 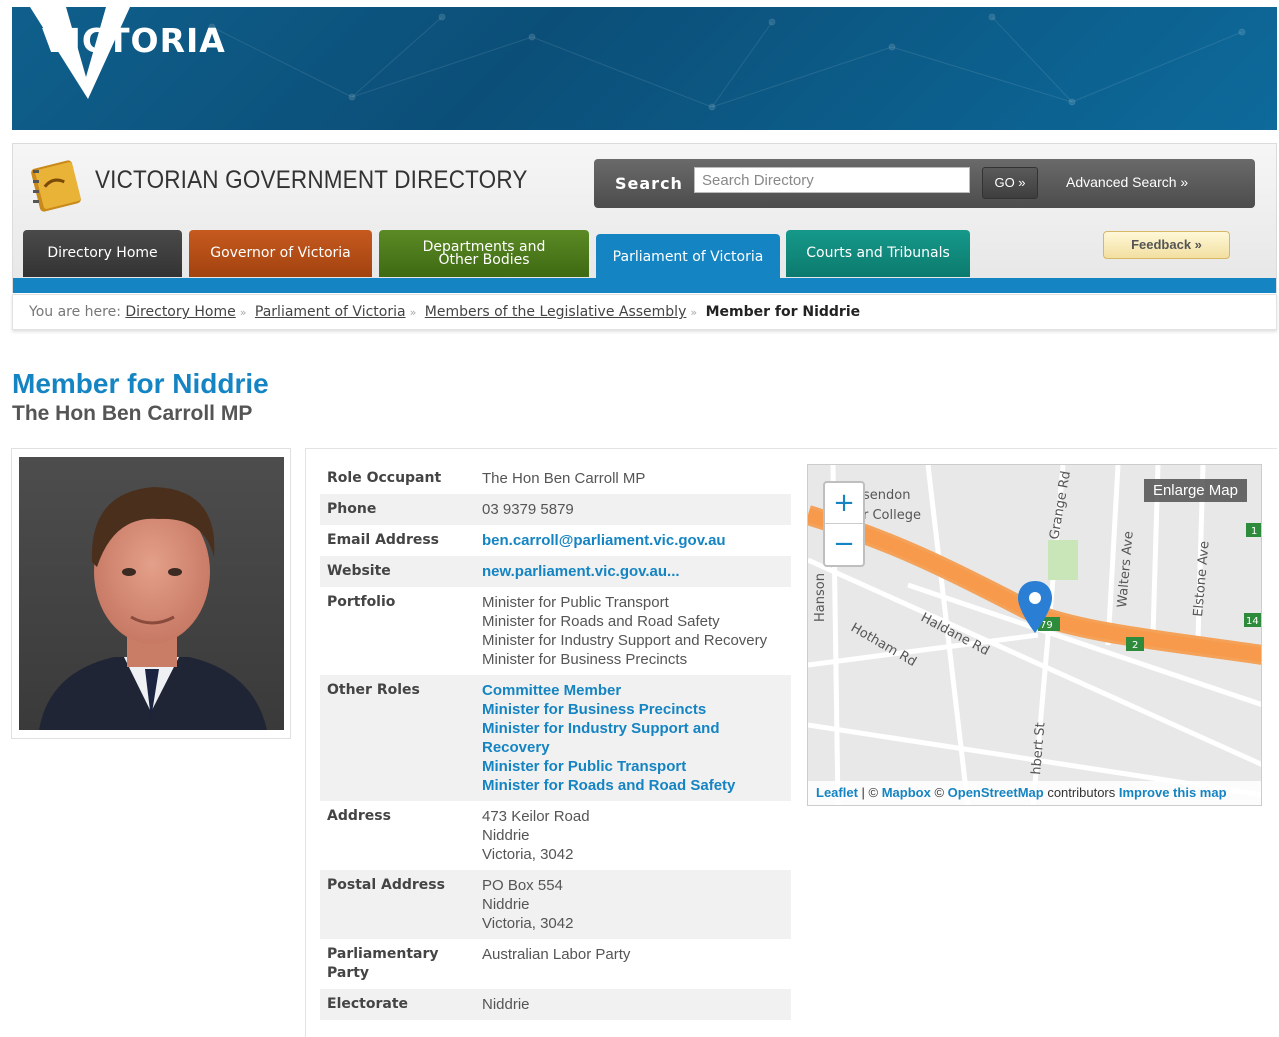 What do you see at coordinates (134, 40) in the screenshot?
I see `victoria-logo-text: VICTORIA` at bounding box center [134, 40].